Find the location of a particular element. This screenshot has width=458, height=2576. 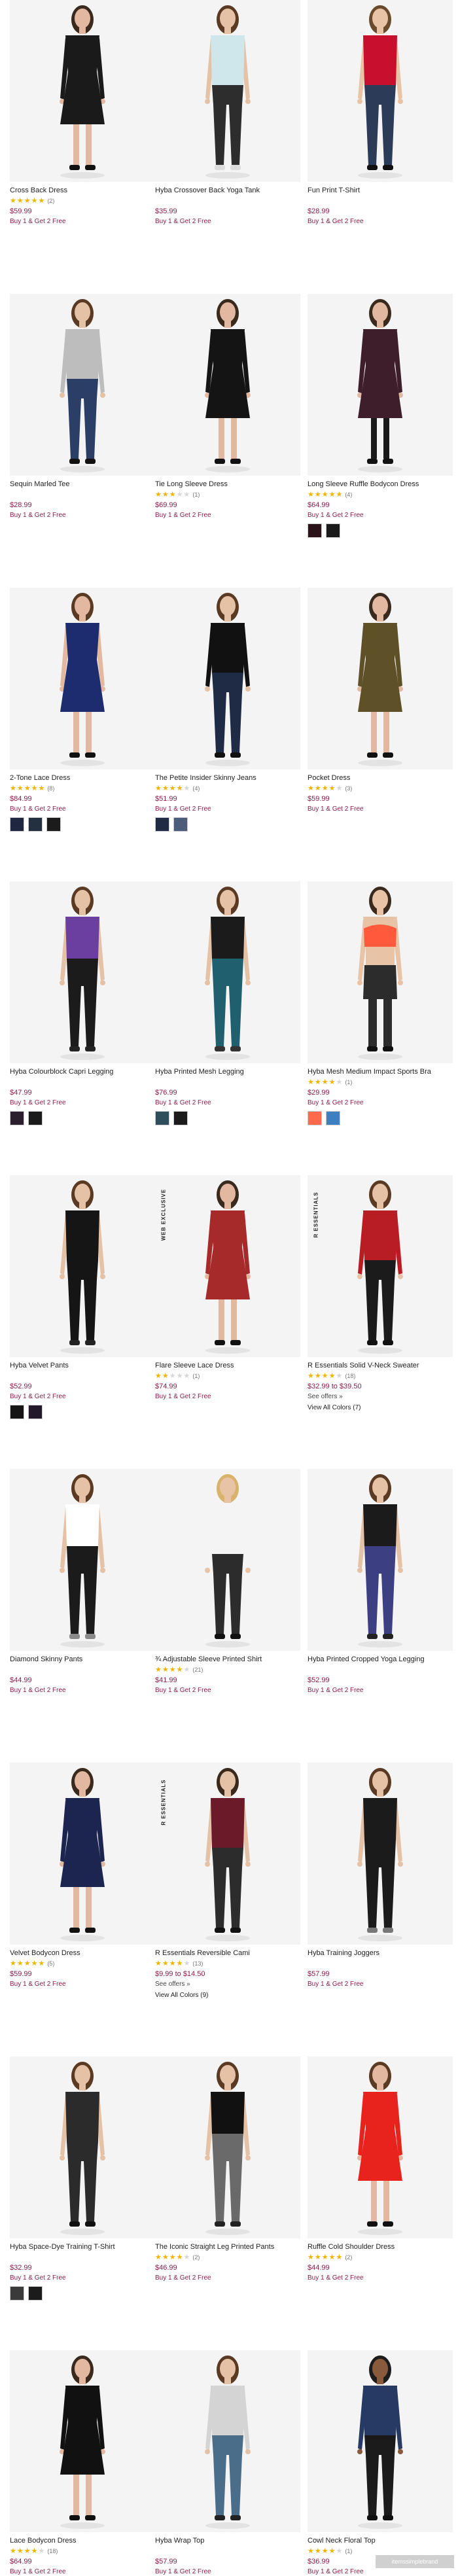

product-rating: ★★★★★ (18) is located at coordinates (380, 1376).